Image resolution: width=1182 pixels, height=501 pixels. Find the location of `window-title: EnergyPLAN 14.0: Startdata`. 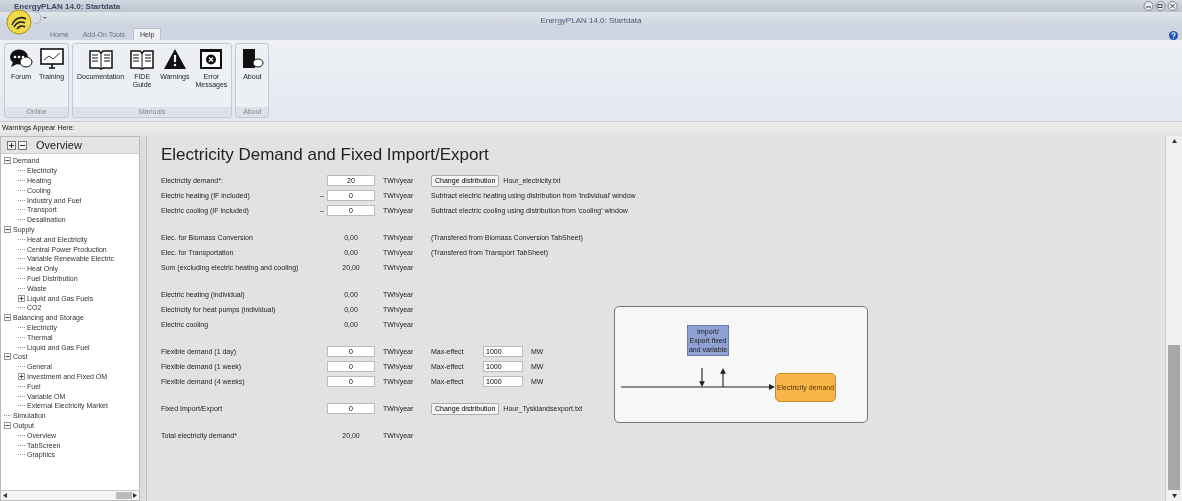

window-title: EnergyPLAN 14.0: Startdata is located at coordinates (67, 6).